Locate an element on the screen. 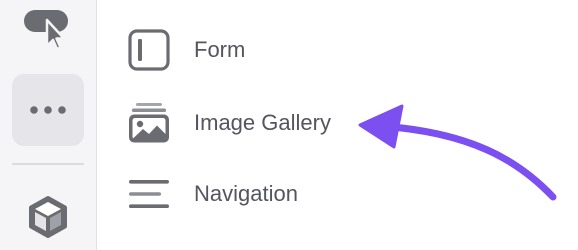  menu-item-navigation: Navigation is located at coordinates (212, 194).